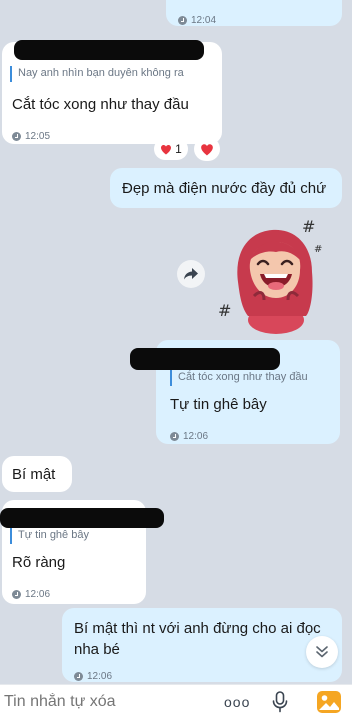 The width and height of the screenshot is (352, 720). I want to click on message-incoming: Bí mật, so click(37, 474).